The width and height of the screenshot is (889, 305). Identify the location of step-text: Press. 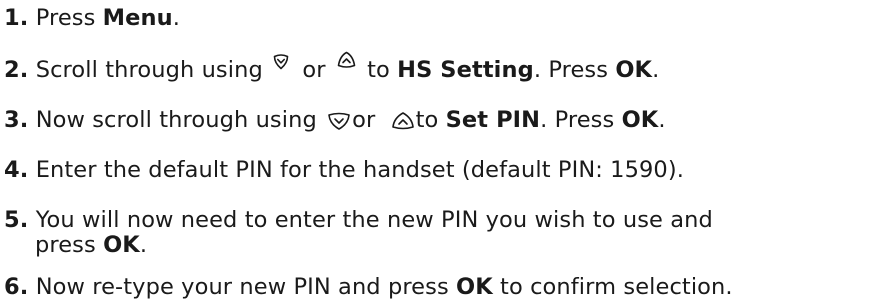
(69, 18).